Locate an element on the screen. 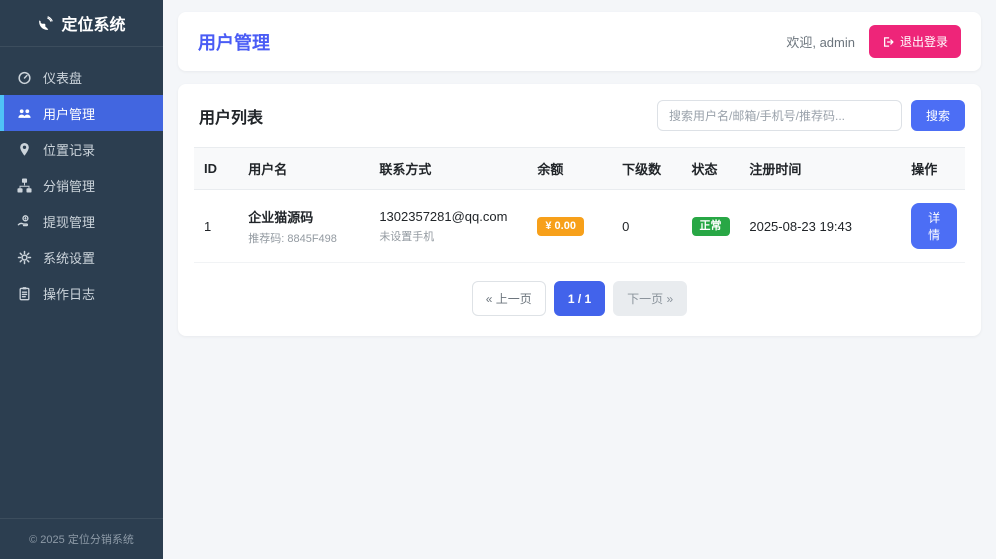  sidebar-item-label: 操作日志 is located at coordinates (69, 294).